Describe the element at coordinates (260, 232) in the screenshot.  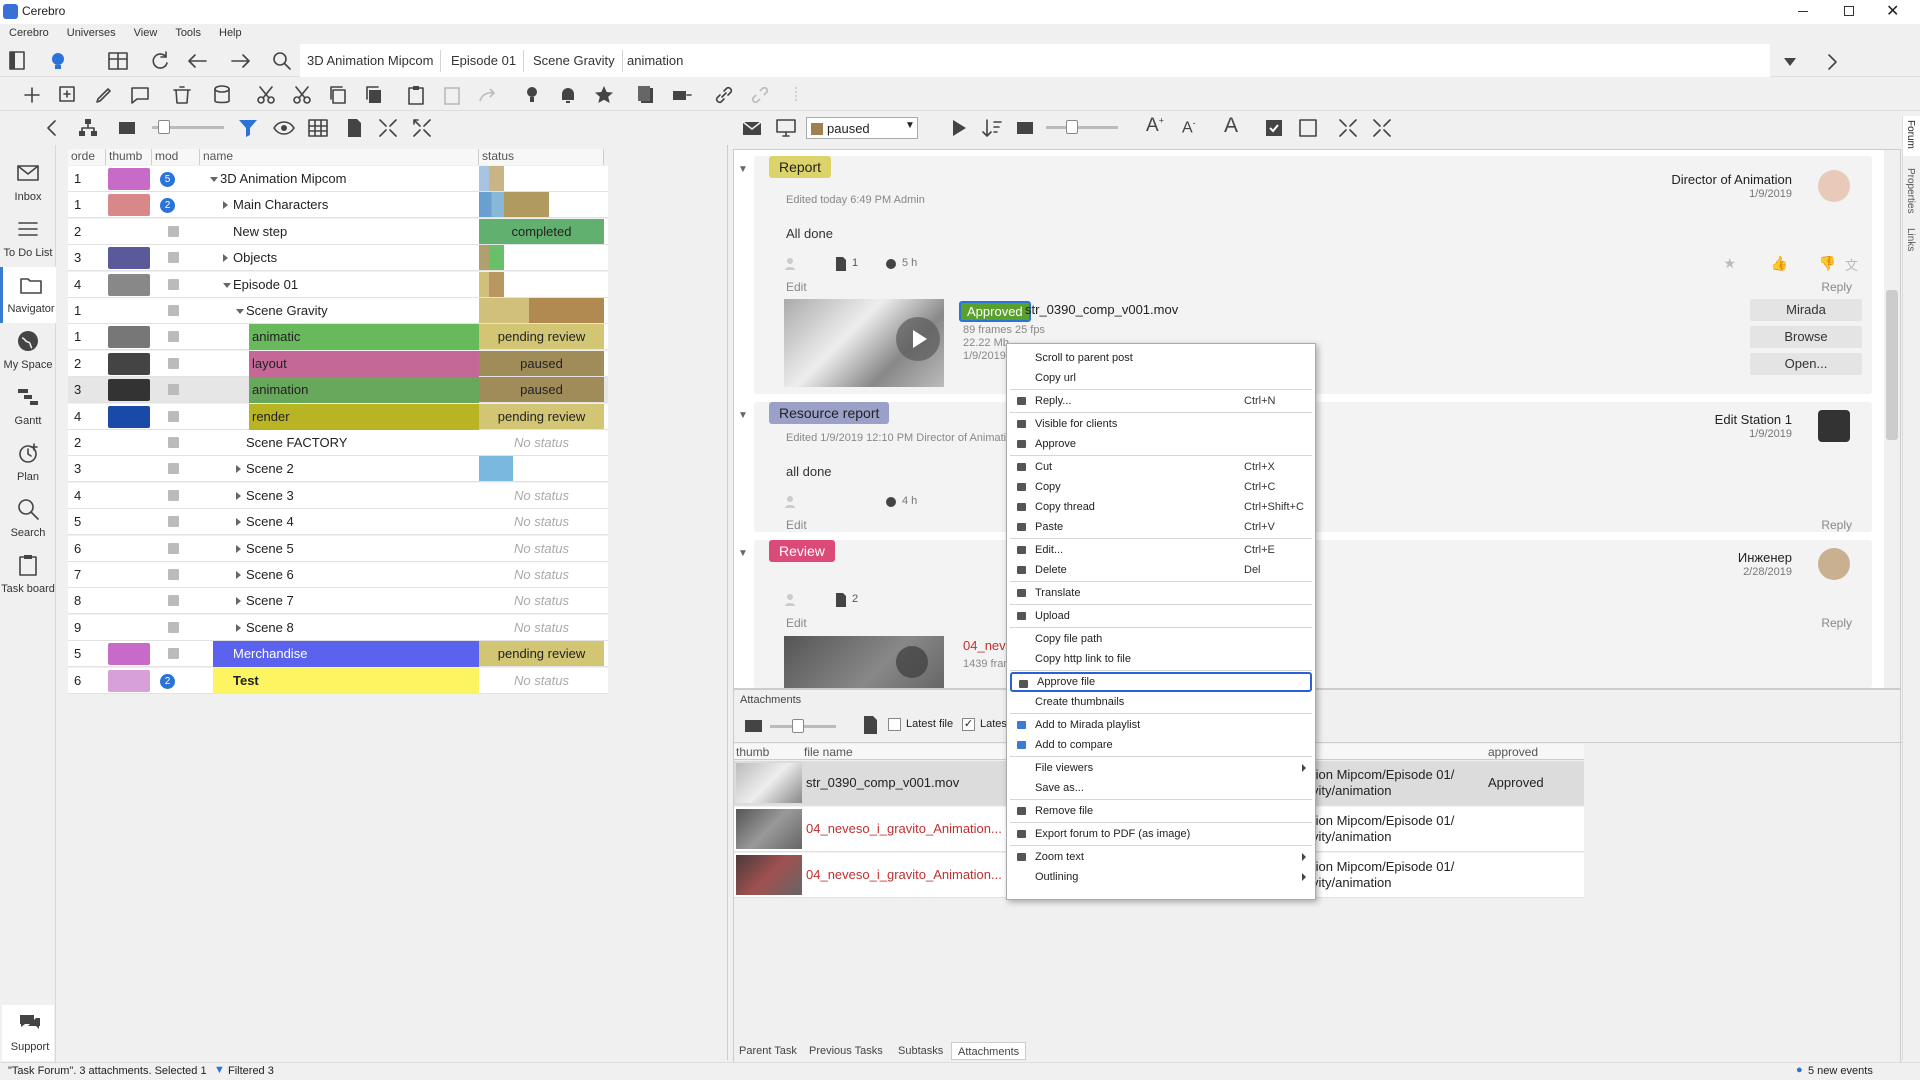
I see `row-name: New step` at that location.